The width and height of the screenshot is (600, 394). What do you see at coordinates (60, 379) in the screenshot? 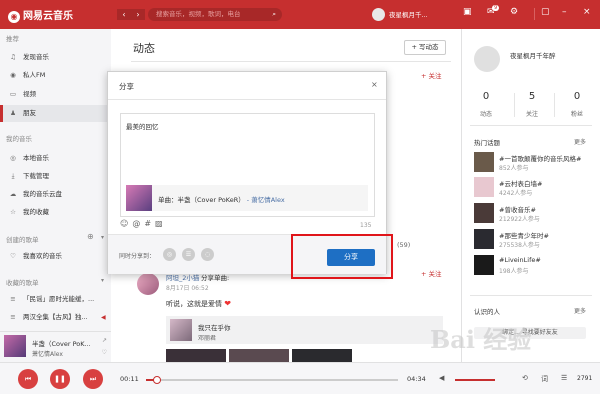
I see `pause-button: ❚❚` at bounding box center [60, 379].